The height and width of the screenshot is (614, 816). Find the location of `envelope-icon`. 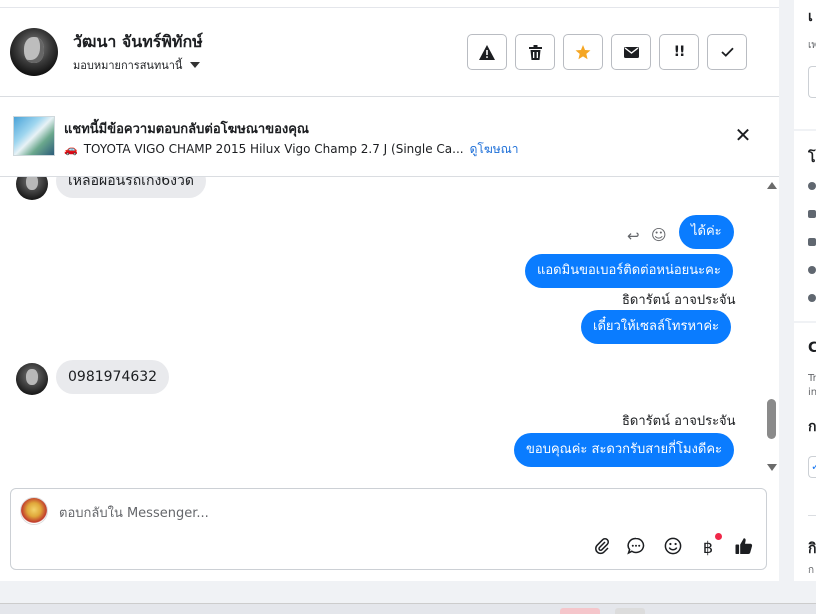

envelope-icon is located at coordinates (631, 52).